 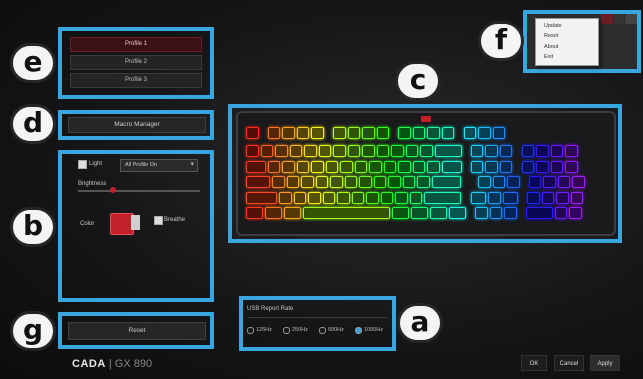 I want to click on report-rate-option-250: 250Hz, so click(x=300, y=331).